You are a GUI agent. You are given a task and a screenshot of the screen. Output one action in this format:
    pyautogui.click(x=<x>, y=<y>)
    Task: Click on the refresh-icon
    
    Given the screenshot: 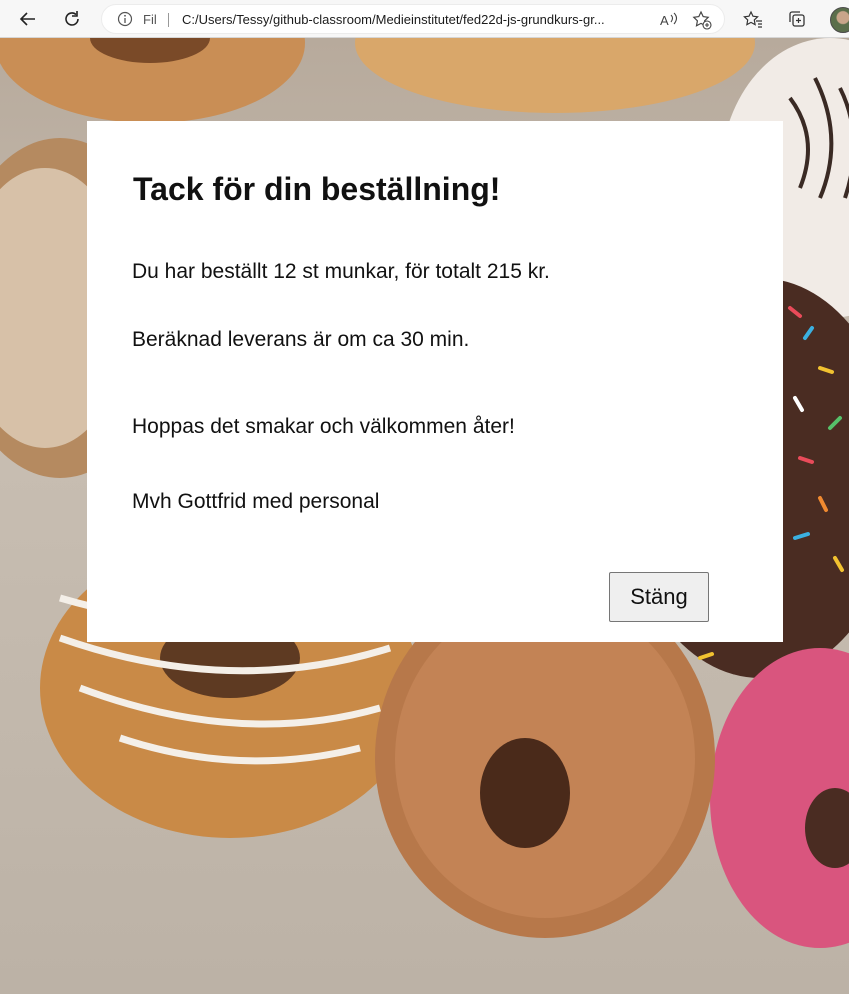 What is the action you would take?
    pyautogui.click(x=72, y=19)
    